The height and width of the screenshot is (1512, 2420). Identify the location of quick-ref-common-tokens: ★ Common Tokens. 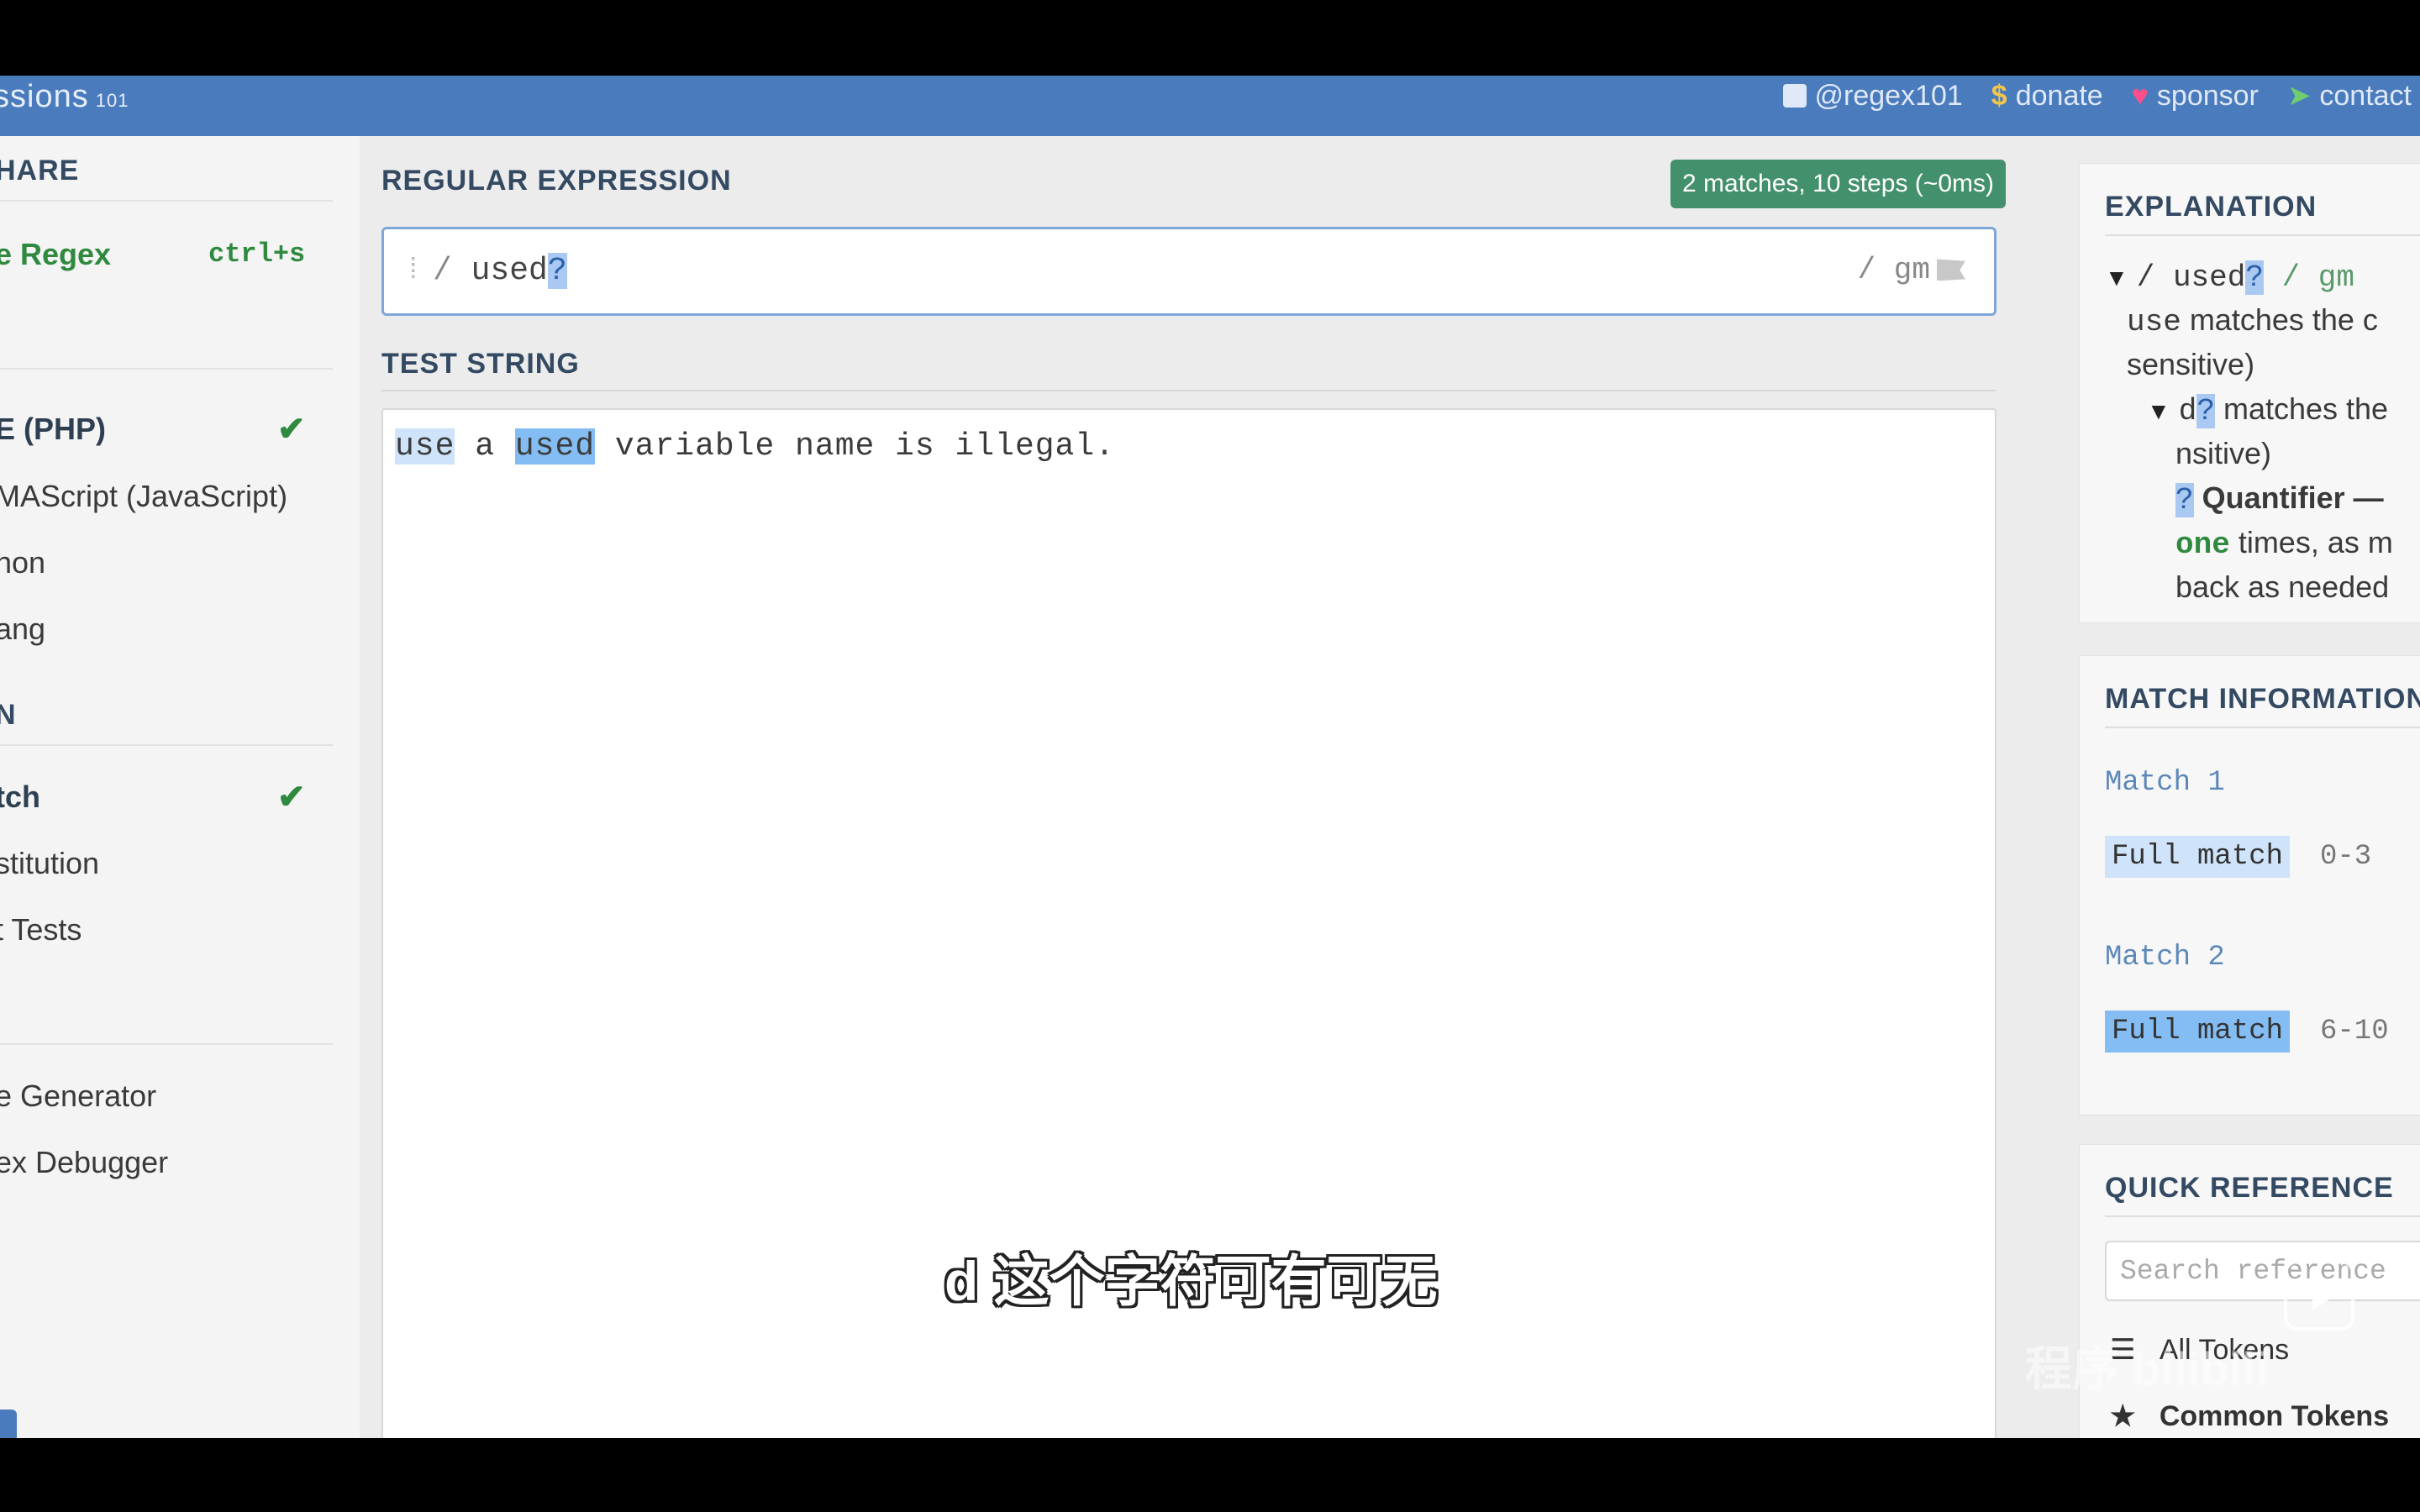
(2249, 1416).